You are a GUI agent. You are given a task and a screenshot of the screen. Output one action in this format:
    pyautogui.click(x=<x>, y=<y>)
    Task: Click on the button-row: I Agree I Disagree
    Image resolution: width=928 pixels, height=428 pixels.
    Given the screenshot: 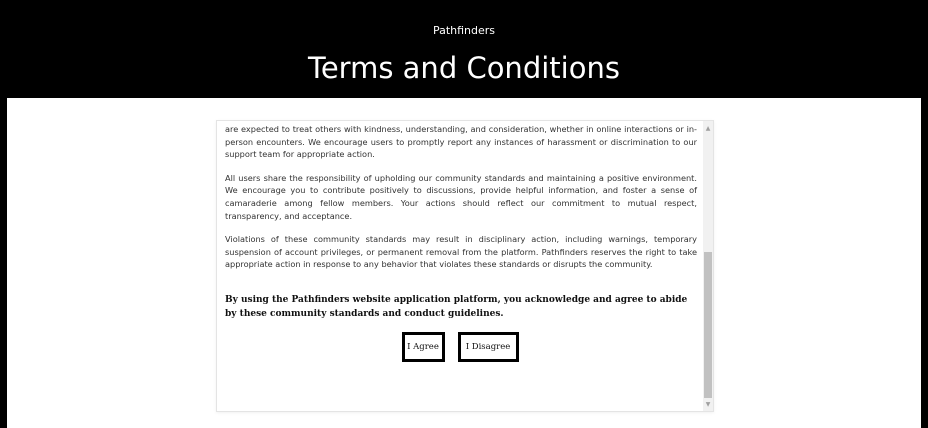 What is the action you would take?
    pyautogui.click(x=461, y=346)
    